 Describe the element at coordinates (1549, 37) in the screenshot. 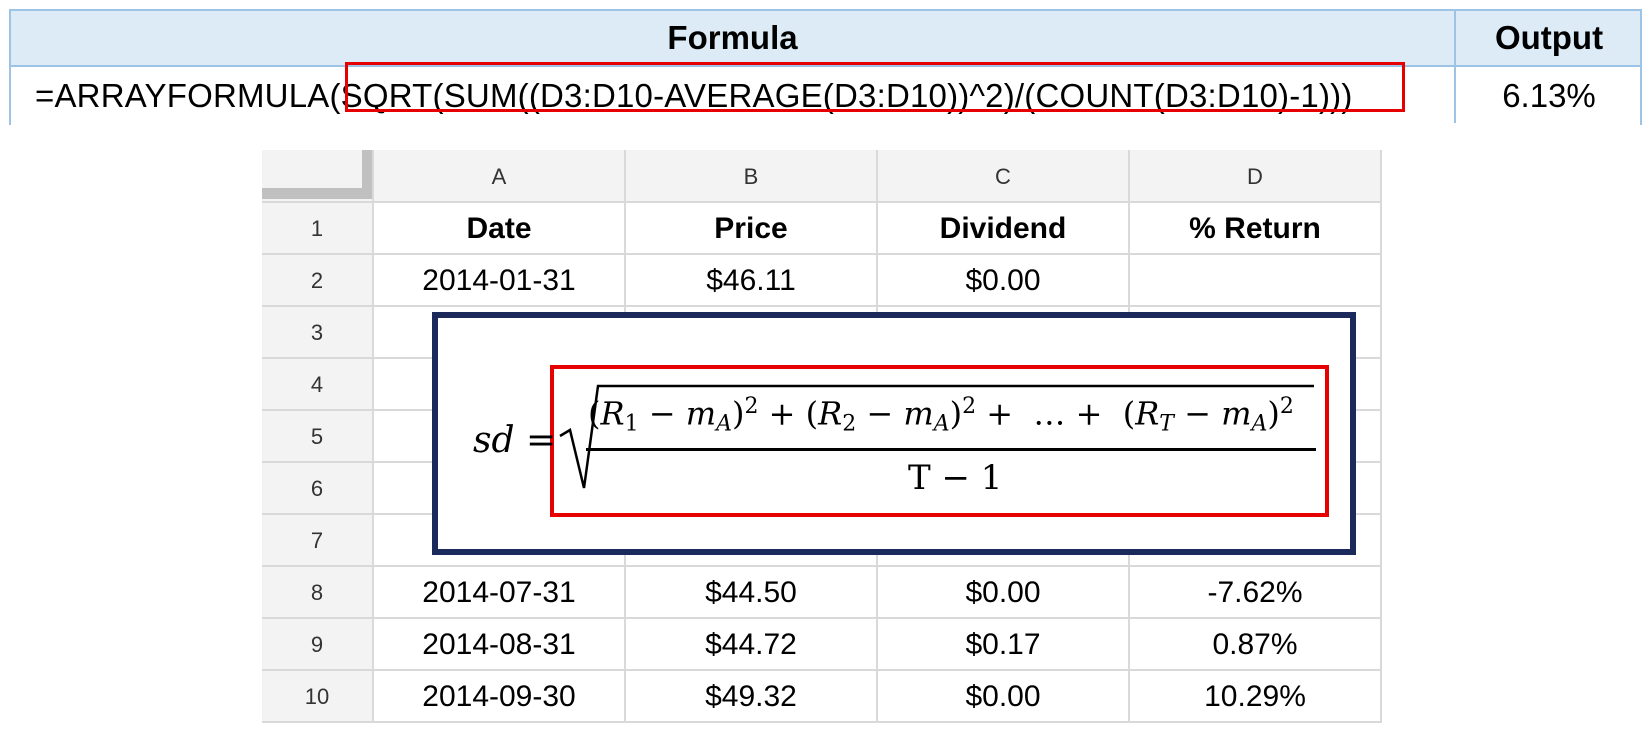

I see `output-column-header: Output` at that location.